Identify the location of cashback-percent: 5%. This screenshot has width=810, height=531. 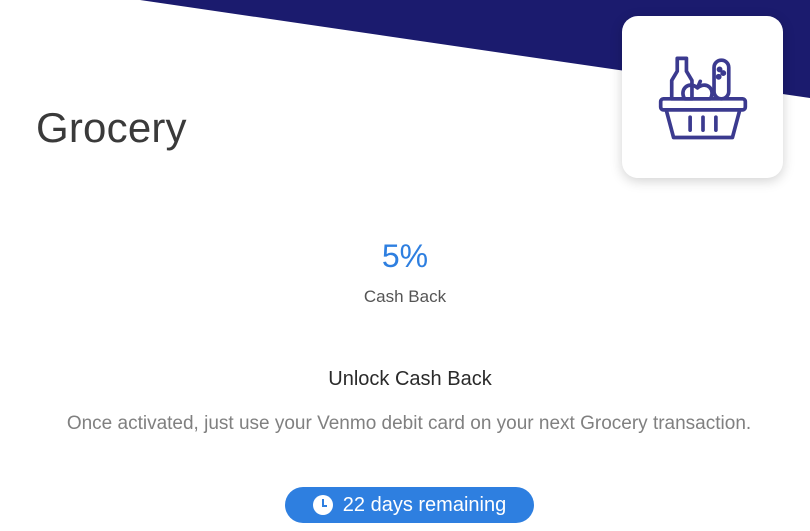
(405, 256).